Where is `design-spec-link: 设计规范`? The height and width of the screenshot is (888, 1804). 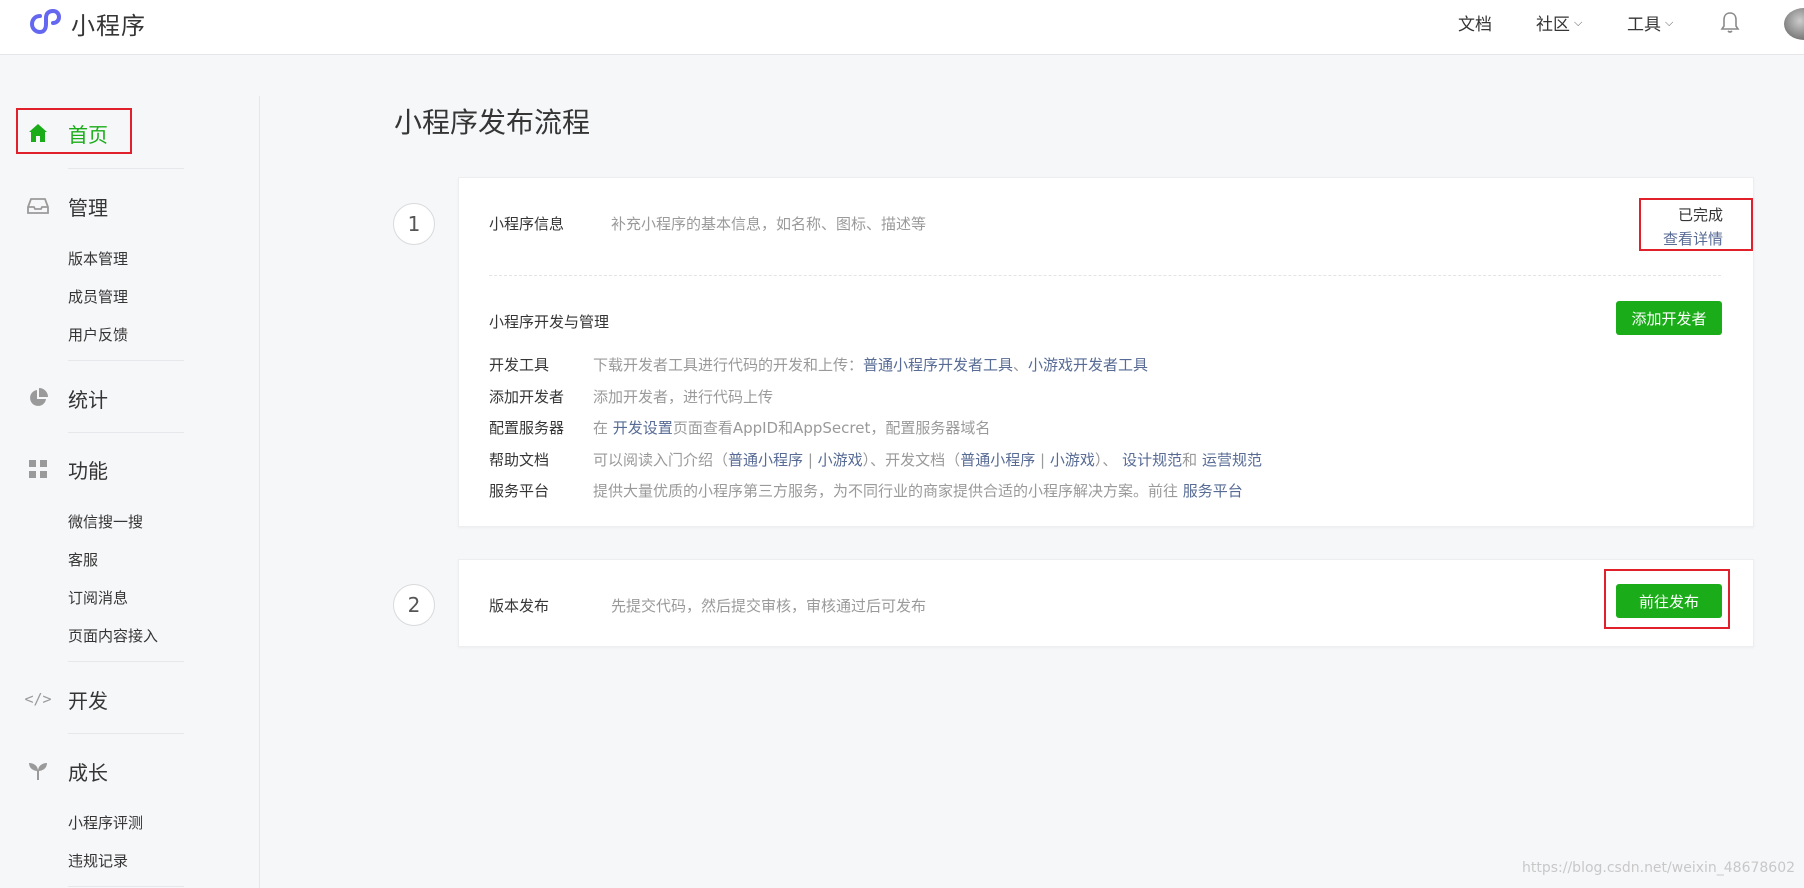 design-spec-link: 设计规范 is located at coordinates (1152, 460).